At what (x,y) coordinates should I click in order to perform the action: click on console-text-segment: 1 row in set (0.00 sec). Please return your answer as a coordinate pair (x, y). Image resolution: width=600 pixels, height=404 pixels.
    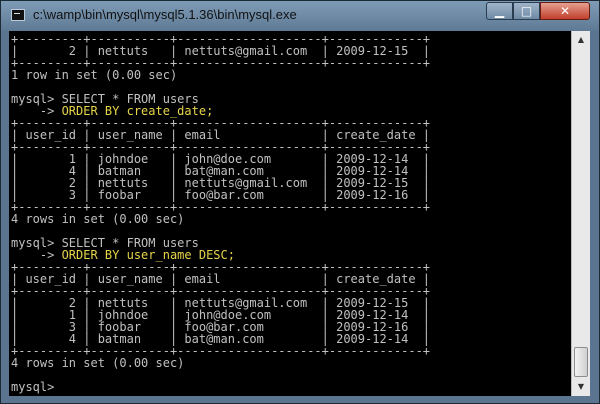
    Looking at the image, I should click on (94, 75).